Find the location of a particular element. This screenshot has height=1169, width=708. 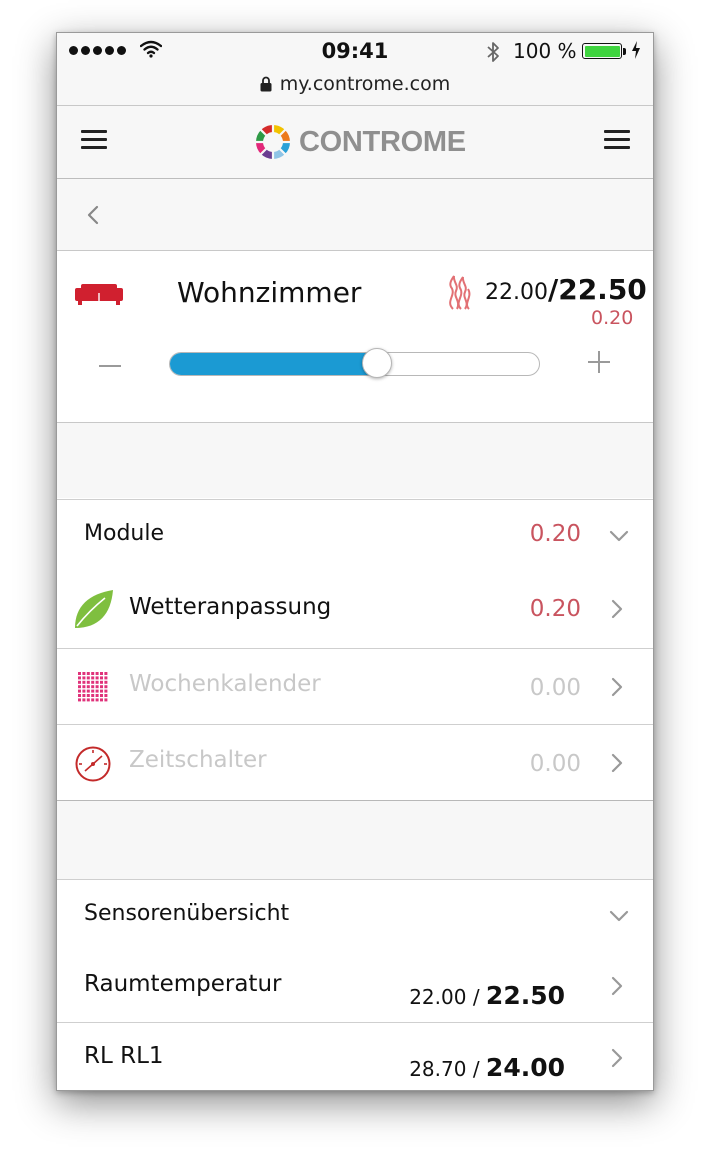

timer-icon is located at coordinates (93, 764).